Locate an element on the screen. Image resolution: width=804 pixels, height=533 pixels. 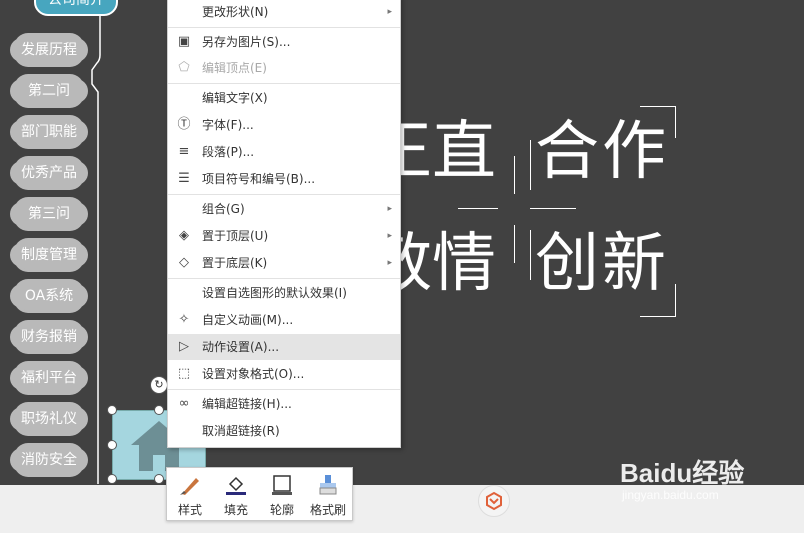
bring-front-icon: ◈ is located at coordinates (184, 235).